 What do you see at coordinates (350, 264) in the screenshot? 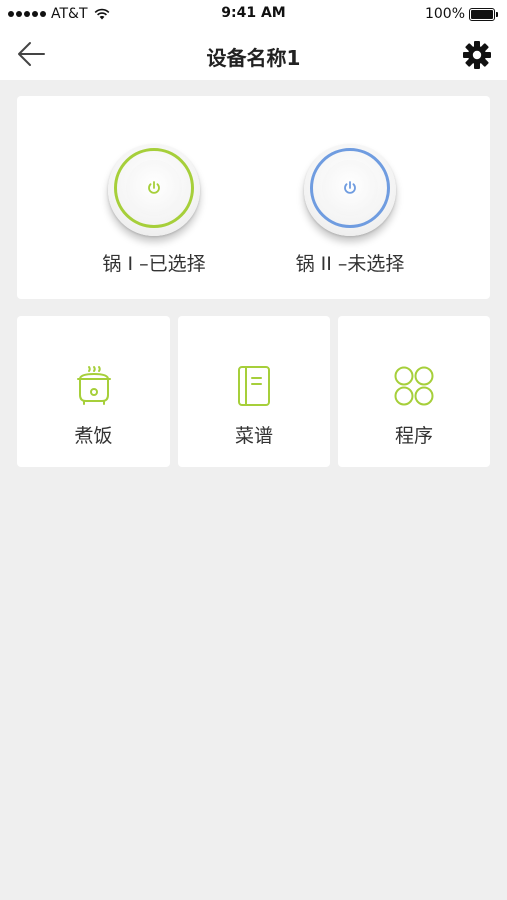
I see `pot-2-label: 锅 II –未选择` at bounding box center [350, 264].